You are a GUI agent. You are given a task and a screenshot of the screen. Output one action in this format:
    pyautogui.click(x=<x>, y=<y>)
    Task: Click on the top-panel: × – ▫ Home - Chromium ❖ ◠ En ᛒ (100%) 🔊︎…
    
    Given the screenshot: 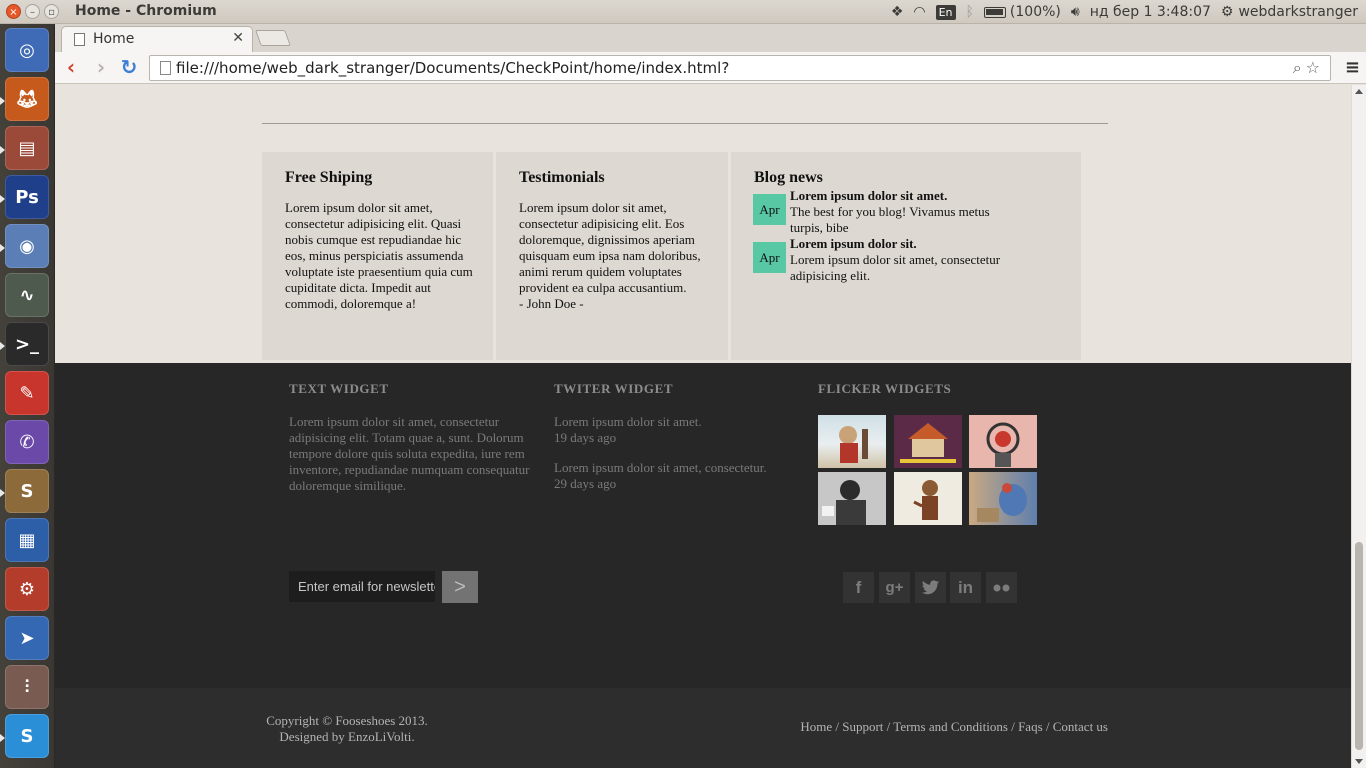 What is the action you would take?
    pyautogui.click(x=683, y=12)
    